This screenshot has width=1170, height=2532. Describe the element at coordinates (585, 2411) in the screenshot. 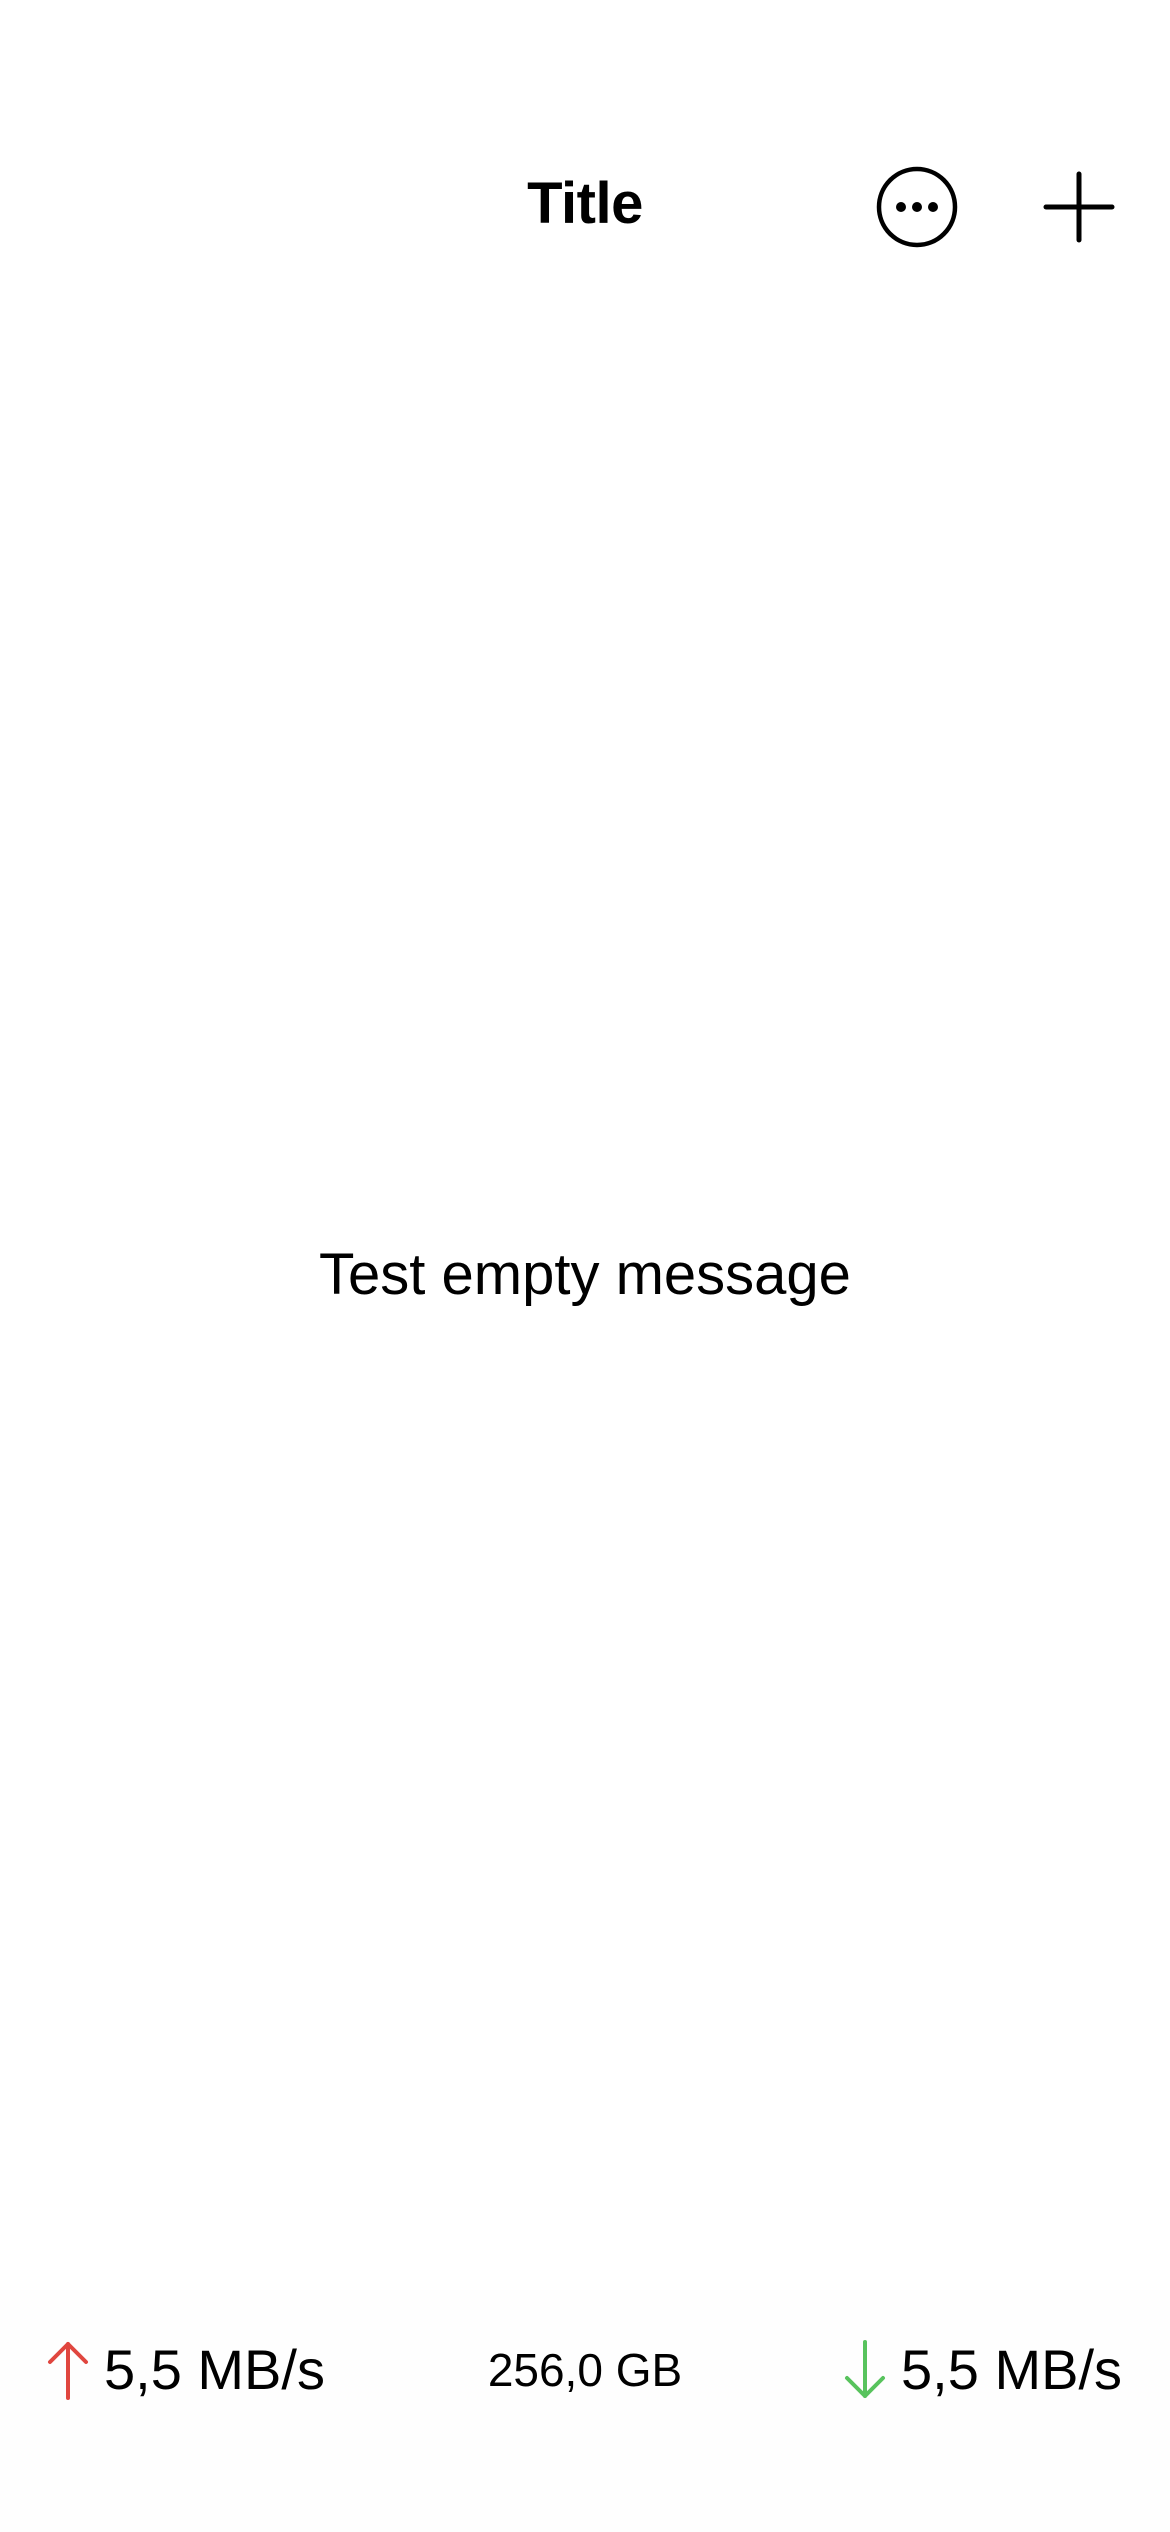

I see `transfer-status-bar: 5,5 MB/s 256,0 GB 5,5 MB/s` at that location.